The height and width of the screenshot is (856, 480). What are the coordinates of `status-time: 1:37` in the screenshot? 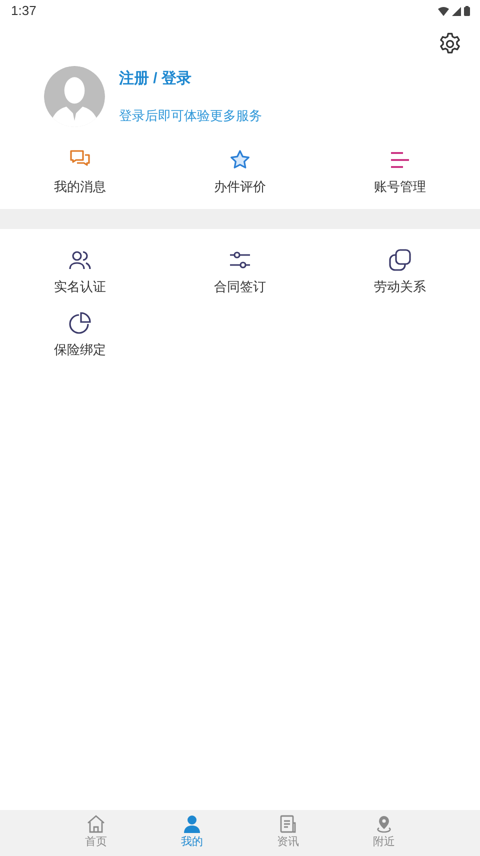 It's located at (23, 11).